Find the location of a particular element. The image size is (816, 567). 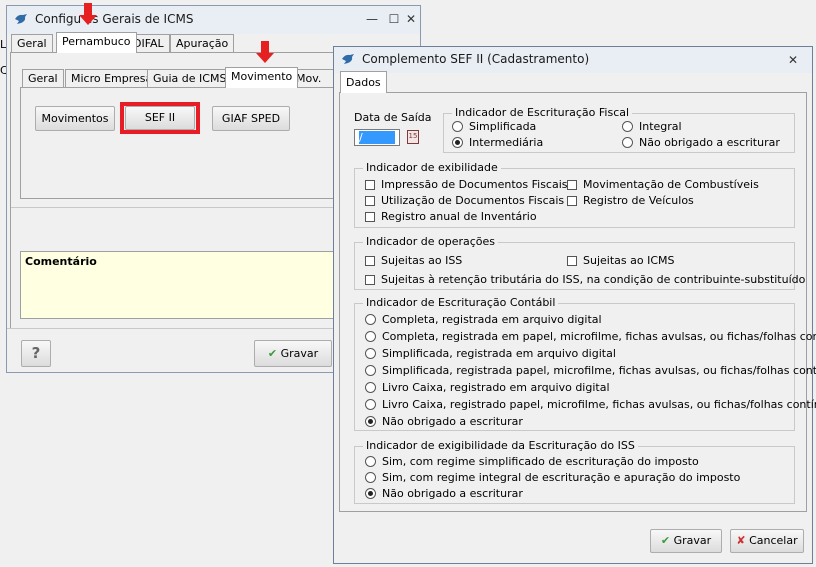

checkbox-label: Registro de Veículos is located at coordinates (638, 200).